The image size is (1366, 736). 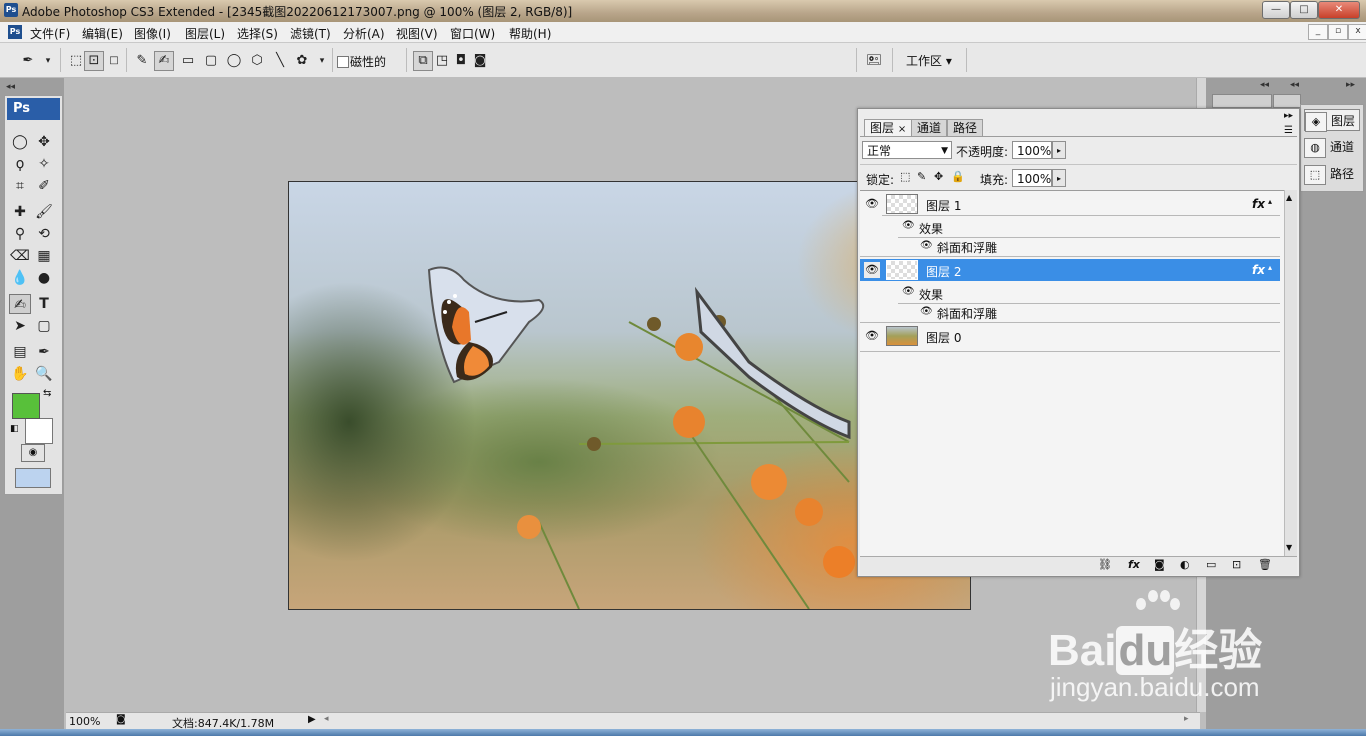 I want to click on add-mask-icon: ◙, so click(x=1159, y=564).